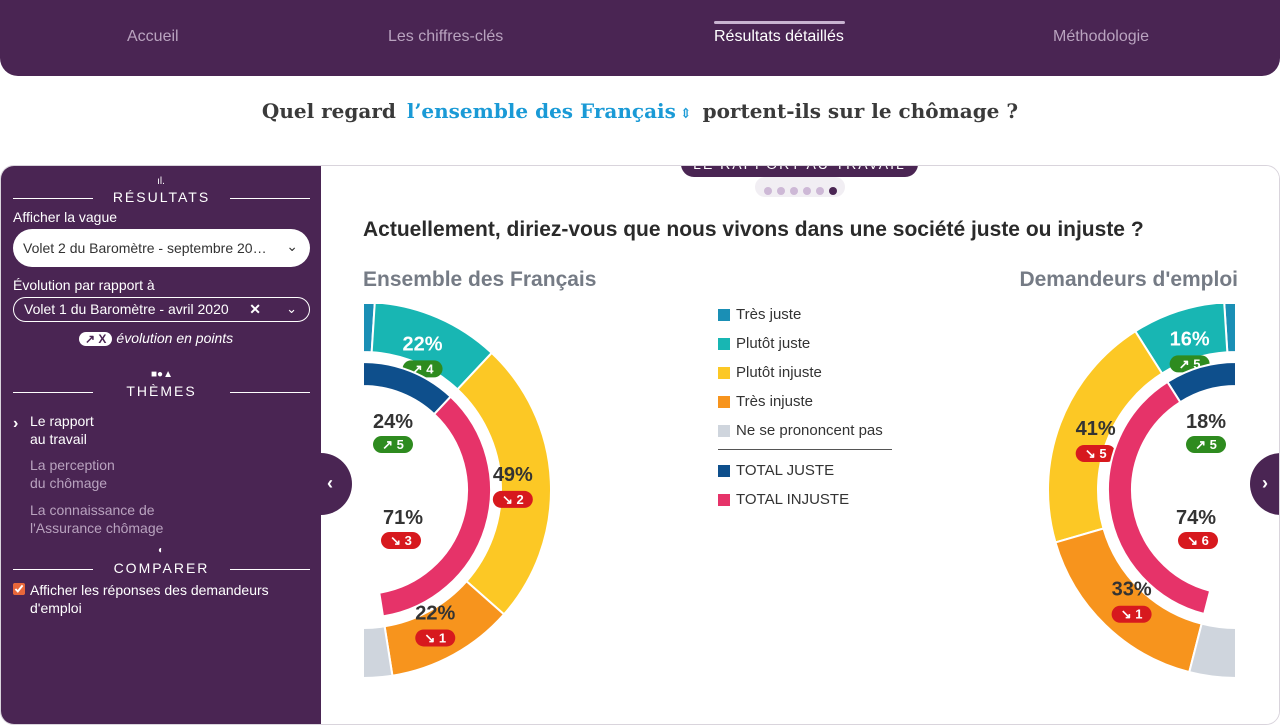  I want to click on evolution-value: ↘ 3, so click(401, 540).